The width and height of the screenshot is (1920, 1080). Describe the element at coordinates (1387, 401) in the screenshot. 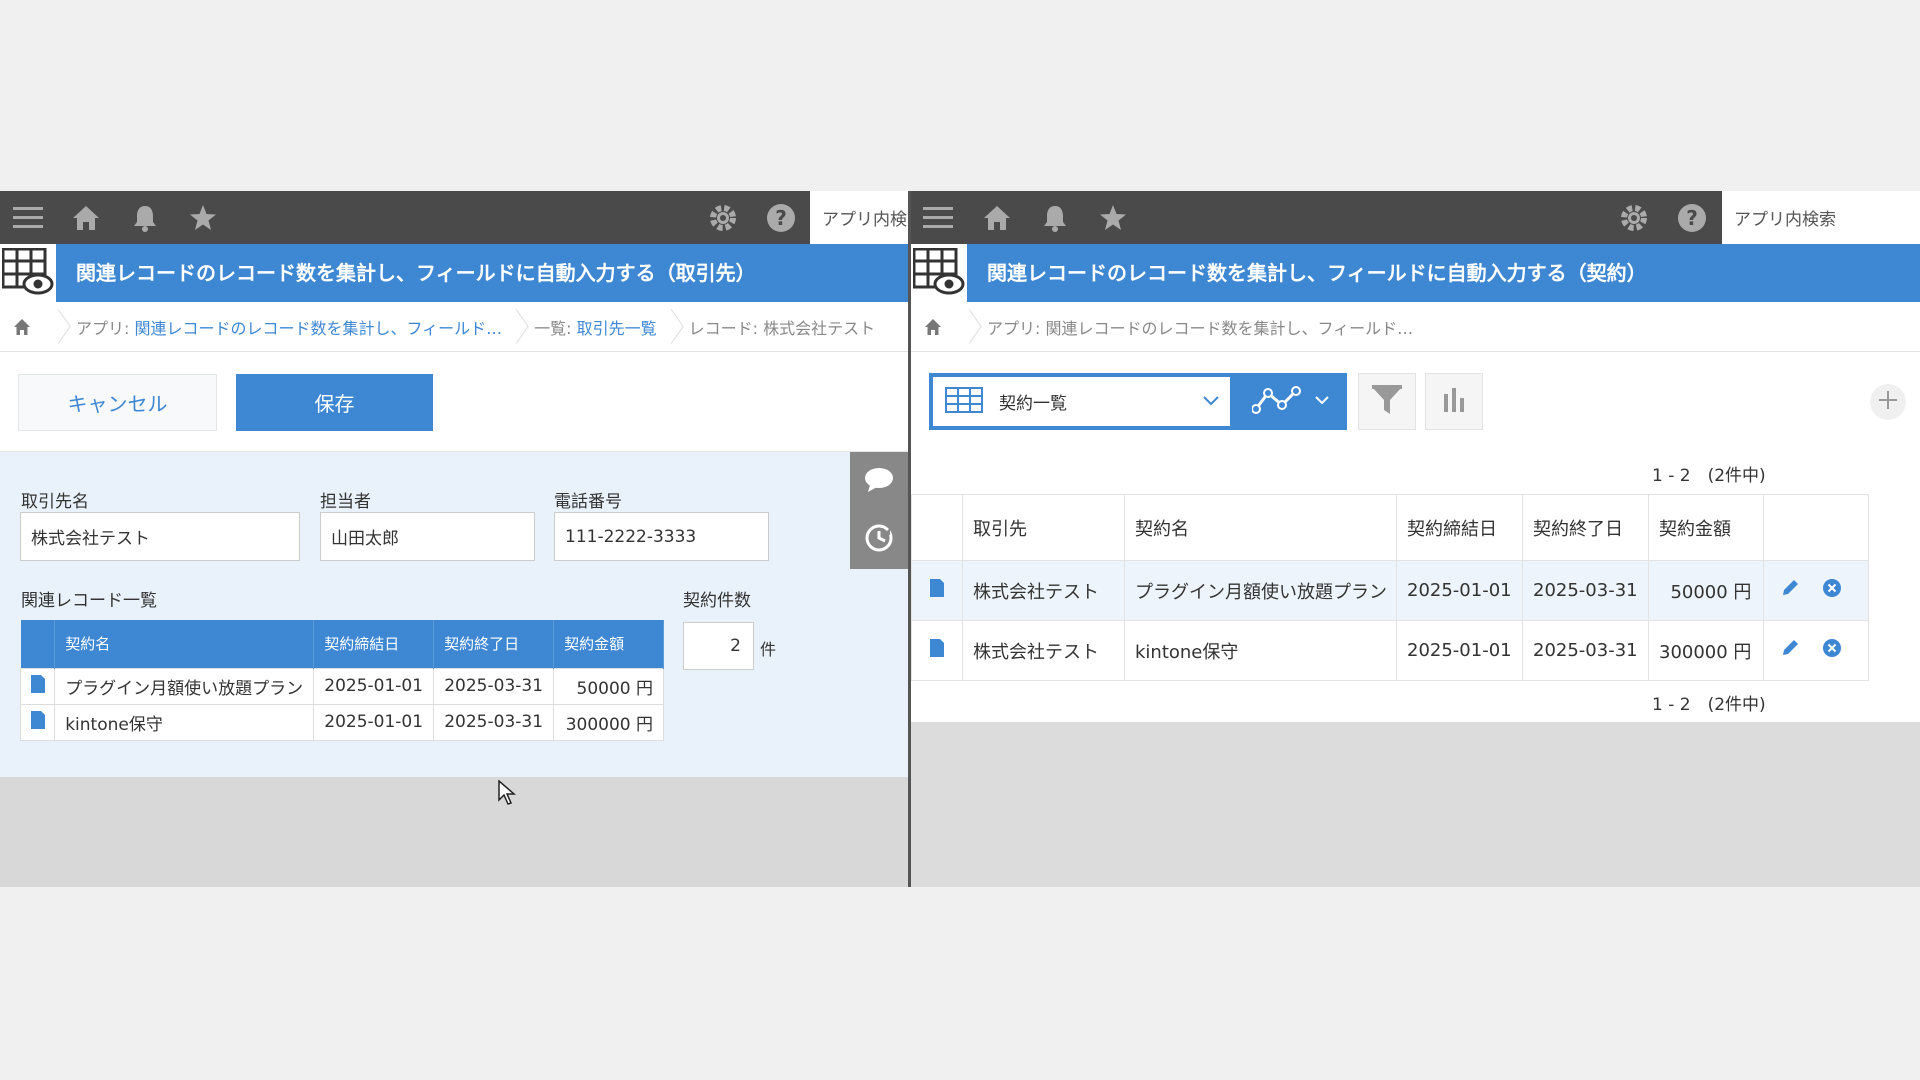

I see `filter-button` at that location.